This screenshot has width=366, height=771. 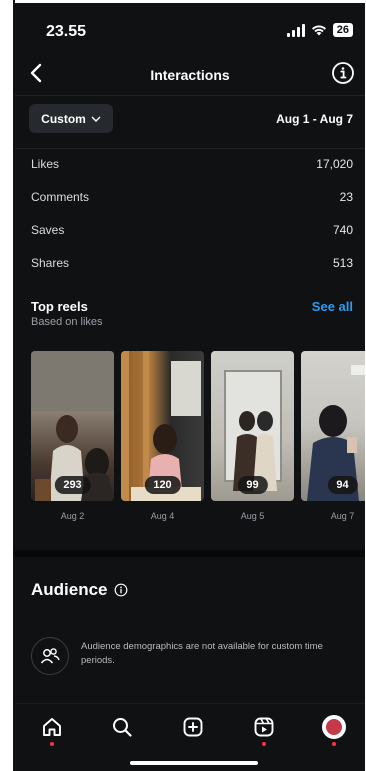 I want to click on home-icon, so click(x=52, y=727).